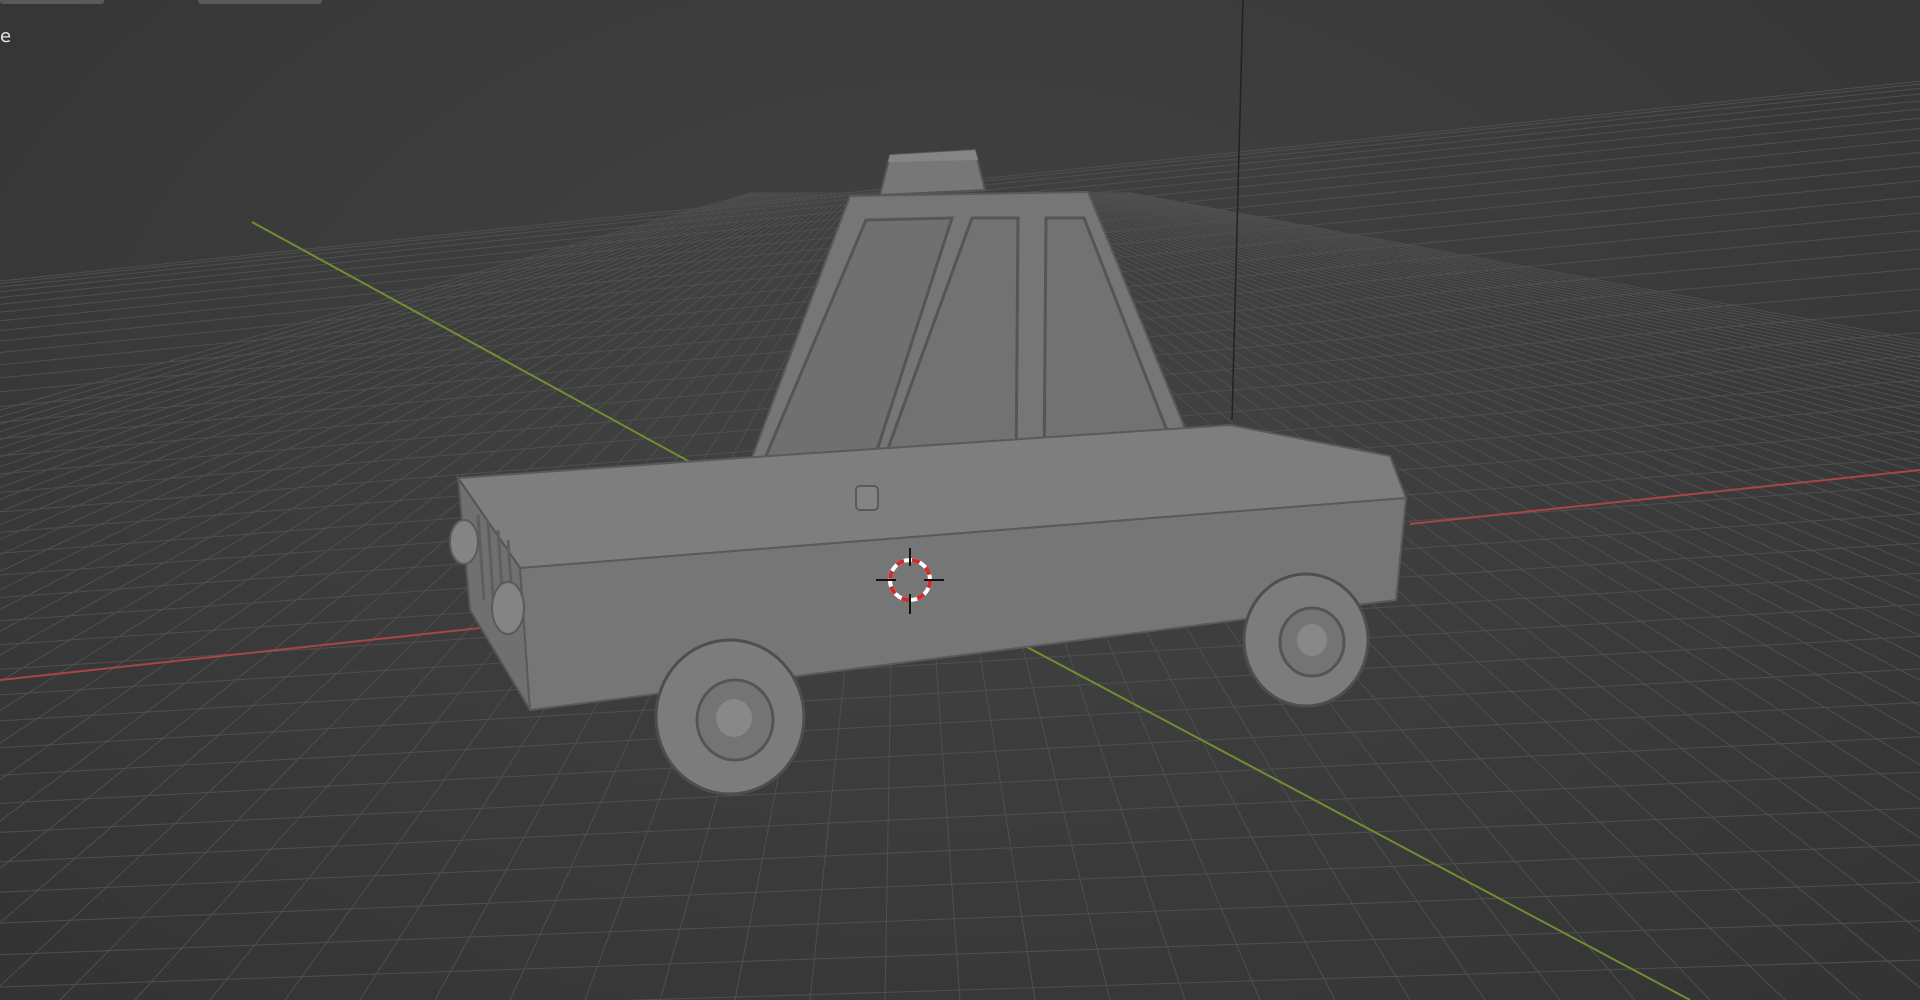 Image resolution: width=1920 pixels, height=1000 pixels. Describe the element at coordinates (240, 654) in the screenshot. I see `x-axis-line` at that location.